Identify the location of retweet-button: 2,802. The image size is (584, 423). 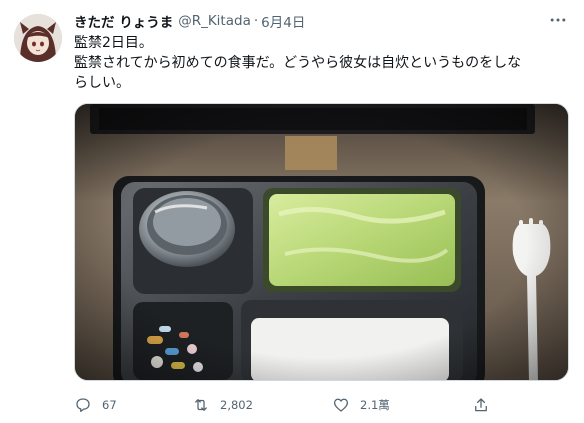
(222, 405).